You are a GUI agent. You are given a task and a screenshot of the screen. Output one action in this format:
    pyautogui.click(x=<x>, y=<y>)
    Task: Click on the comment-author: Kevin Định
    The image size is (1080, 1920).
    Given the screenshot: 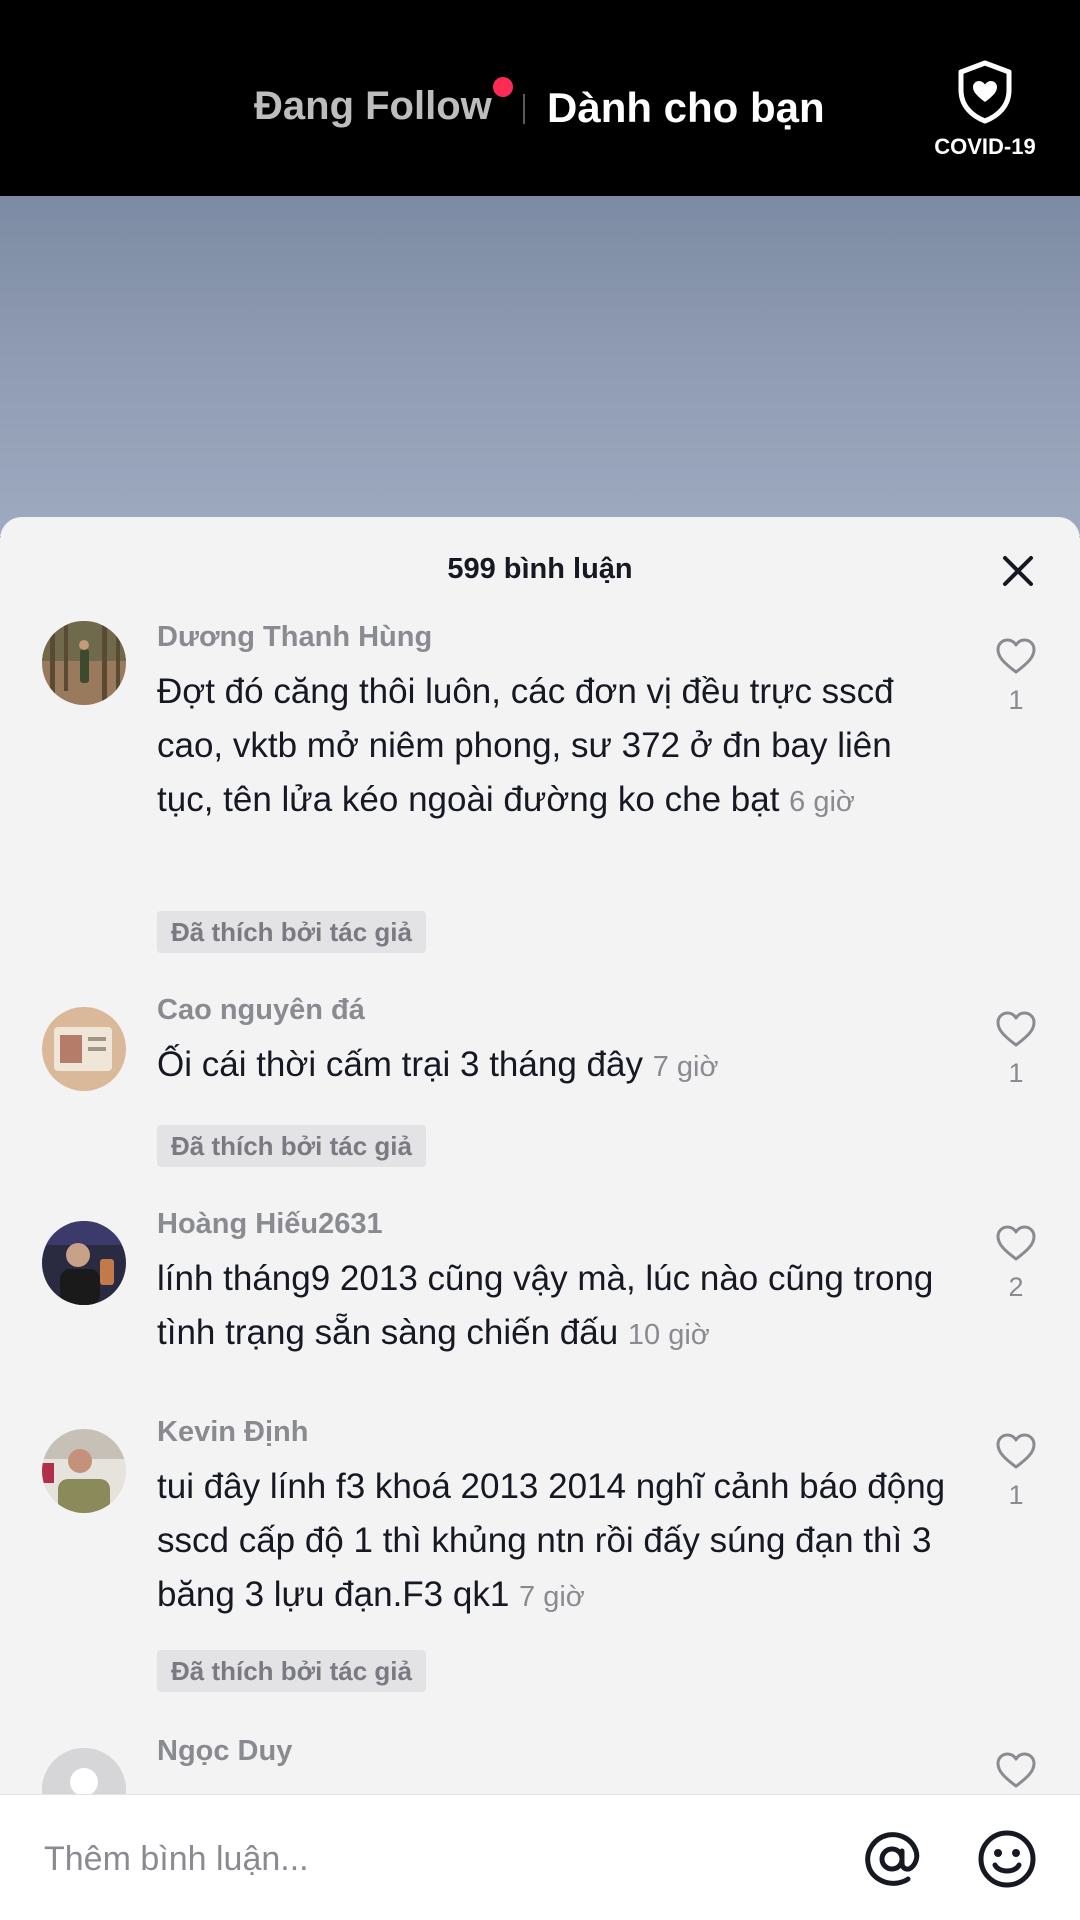 What is the action you would take?
    pyautogui.click(x=232, y=1432)
    